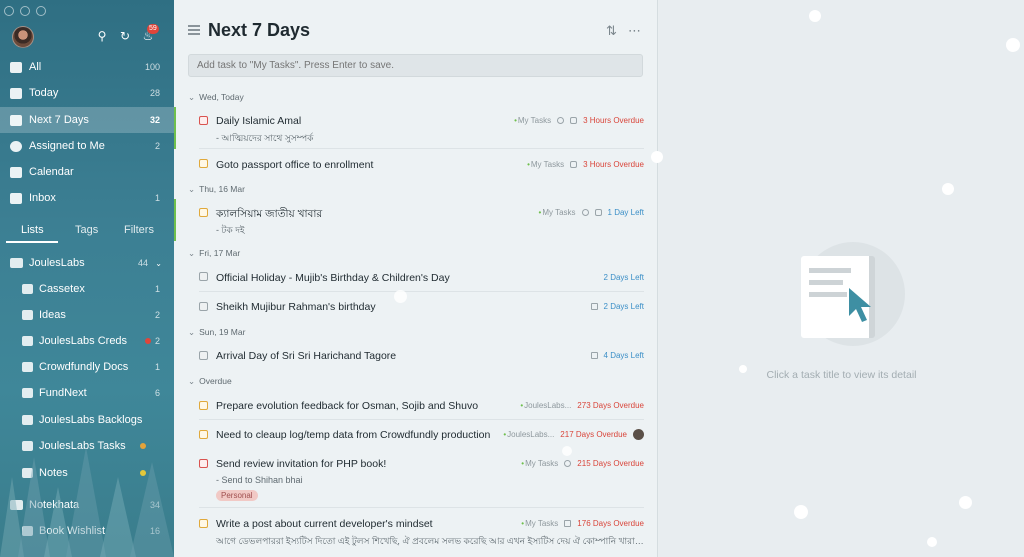 The image size is (1024, 557). I want to click on task-meta: JoulesLabs... 273 Days Overdue, so click(582, 405).